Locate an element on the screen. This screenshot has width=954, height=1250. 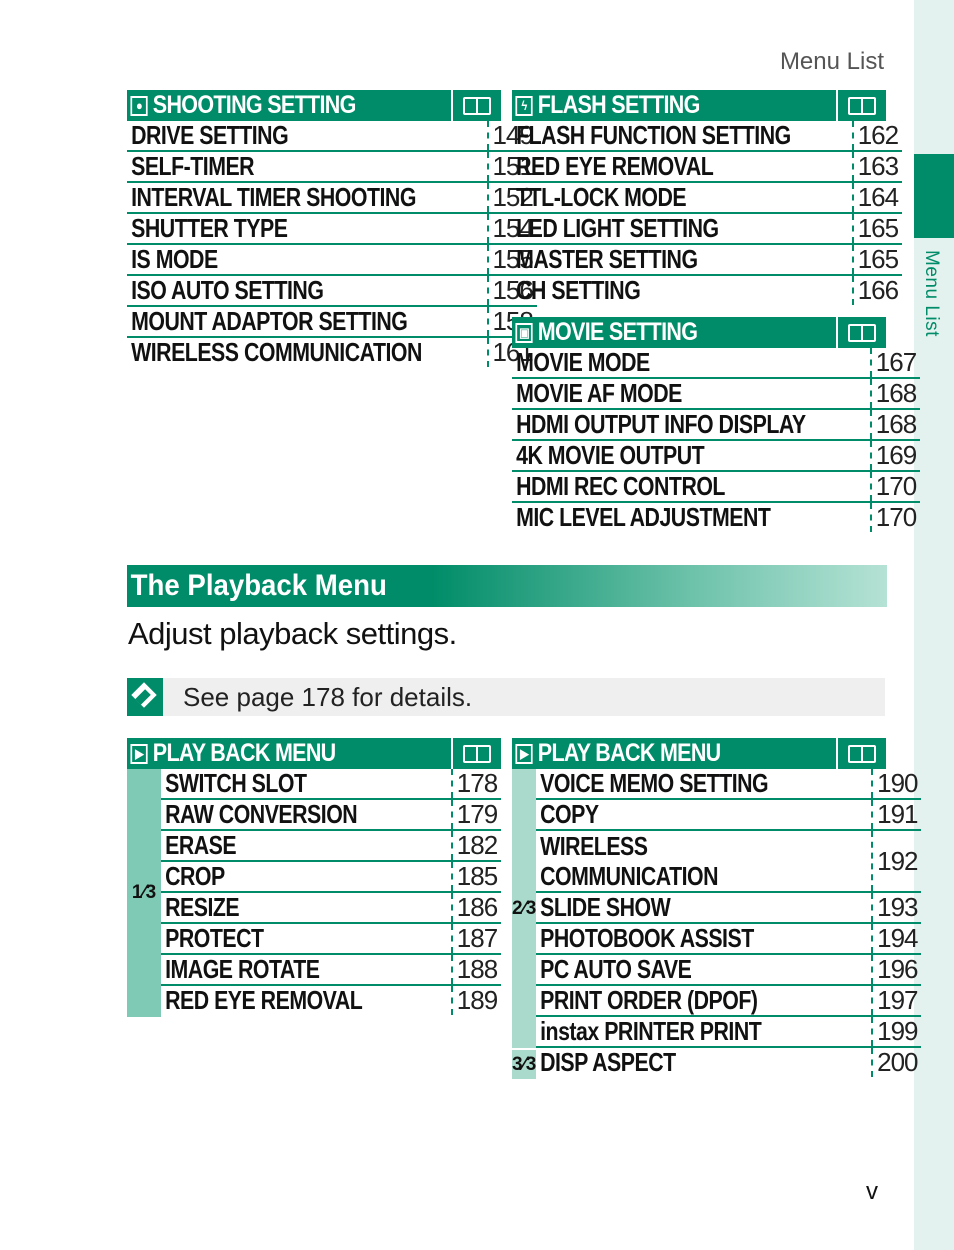
table-row: IMAGE ROTATE 188 is located at coordinates (331, 970).